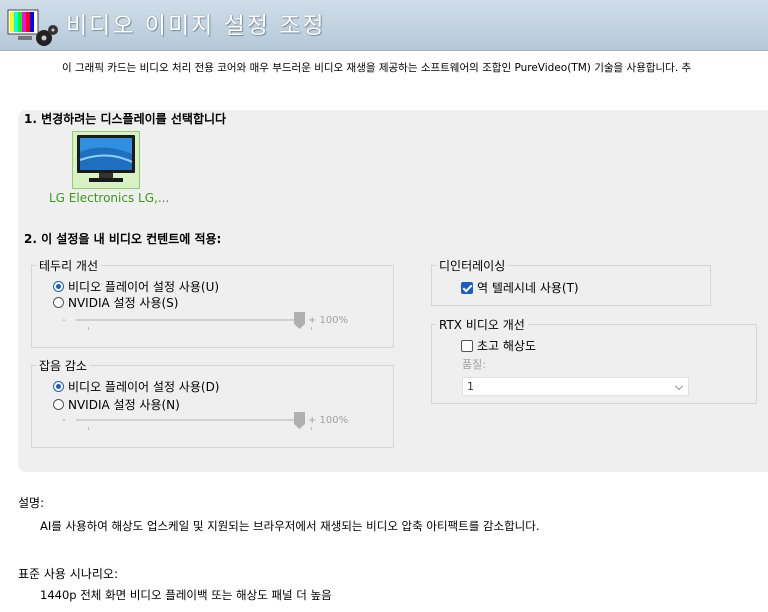 Image resolution: width=768 pixels, height=612 pixels. I want to click on edge-enhancement-legend: 테두리 개선, so click(69, 265).